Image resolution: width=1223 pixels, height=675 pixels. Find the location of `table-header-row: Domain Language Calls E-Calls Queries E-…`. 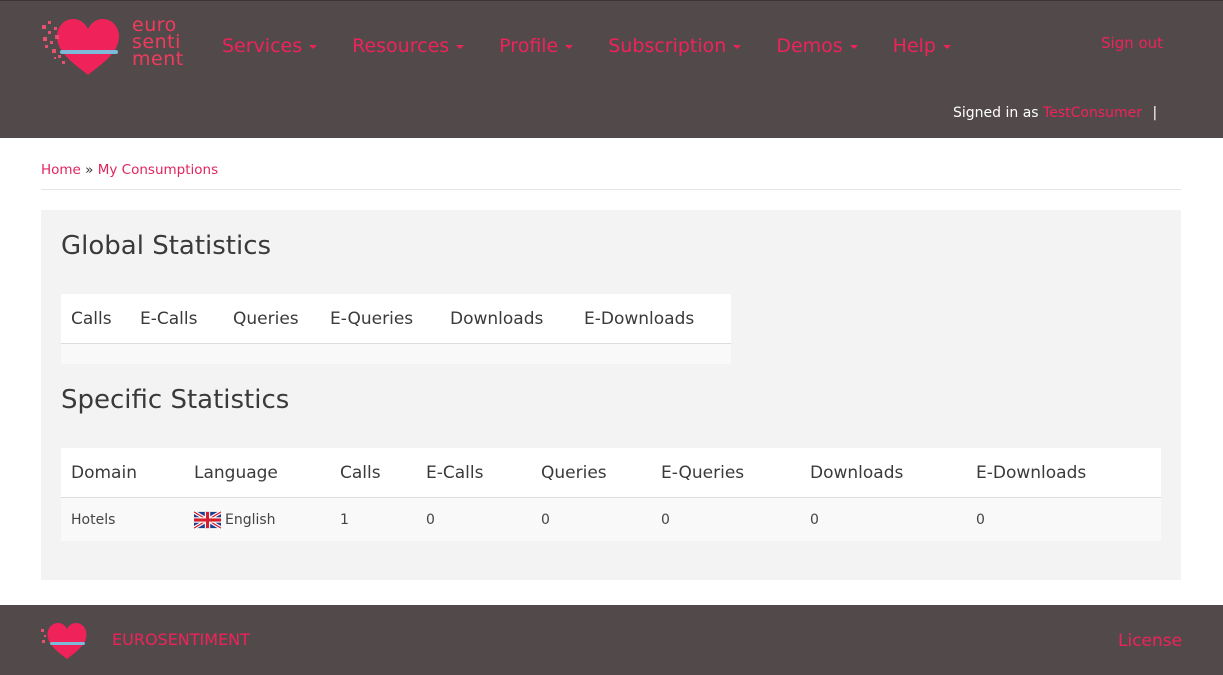

table-header-row: Domain Language Calls E-Calls Queries E-… is located at coordinates (611, 473).